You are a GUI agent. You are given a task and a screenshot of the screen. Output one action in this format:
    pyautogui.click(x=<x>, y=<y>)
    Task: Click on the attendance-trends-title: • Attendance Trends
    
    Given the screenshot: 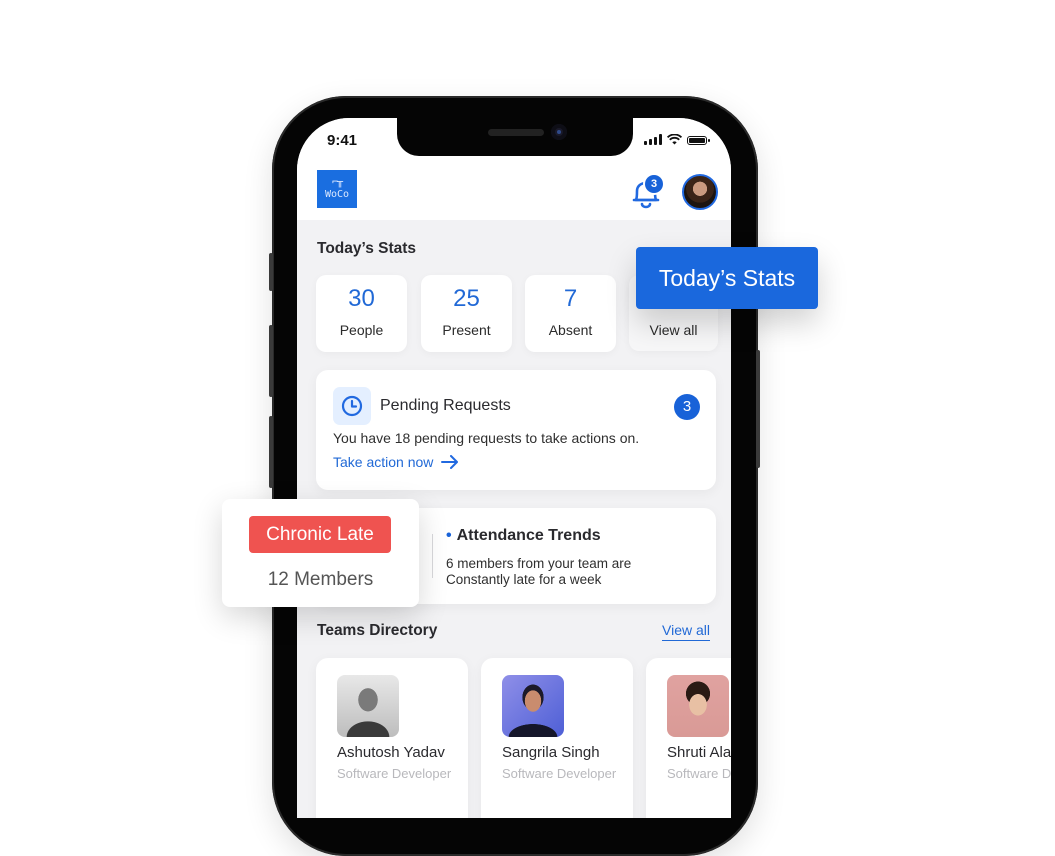 What is the action you would take?
    pyautogui.click(x=523, y=536)
    